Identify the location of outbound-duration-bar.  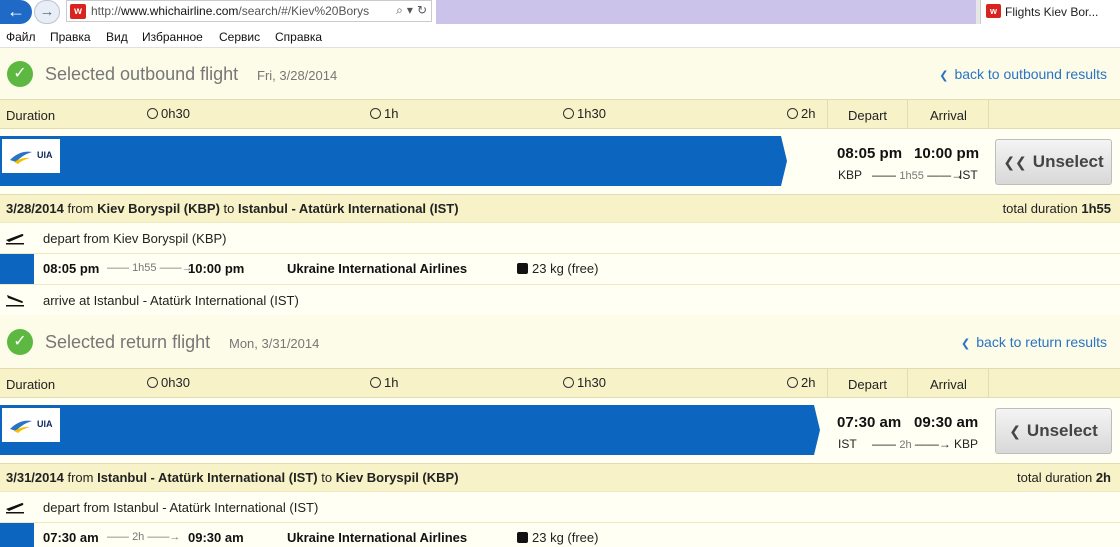
(393, 161).